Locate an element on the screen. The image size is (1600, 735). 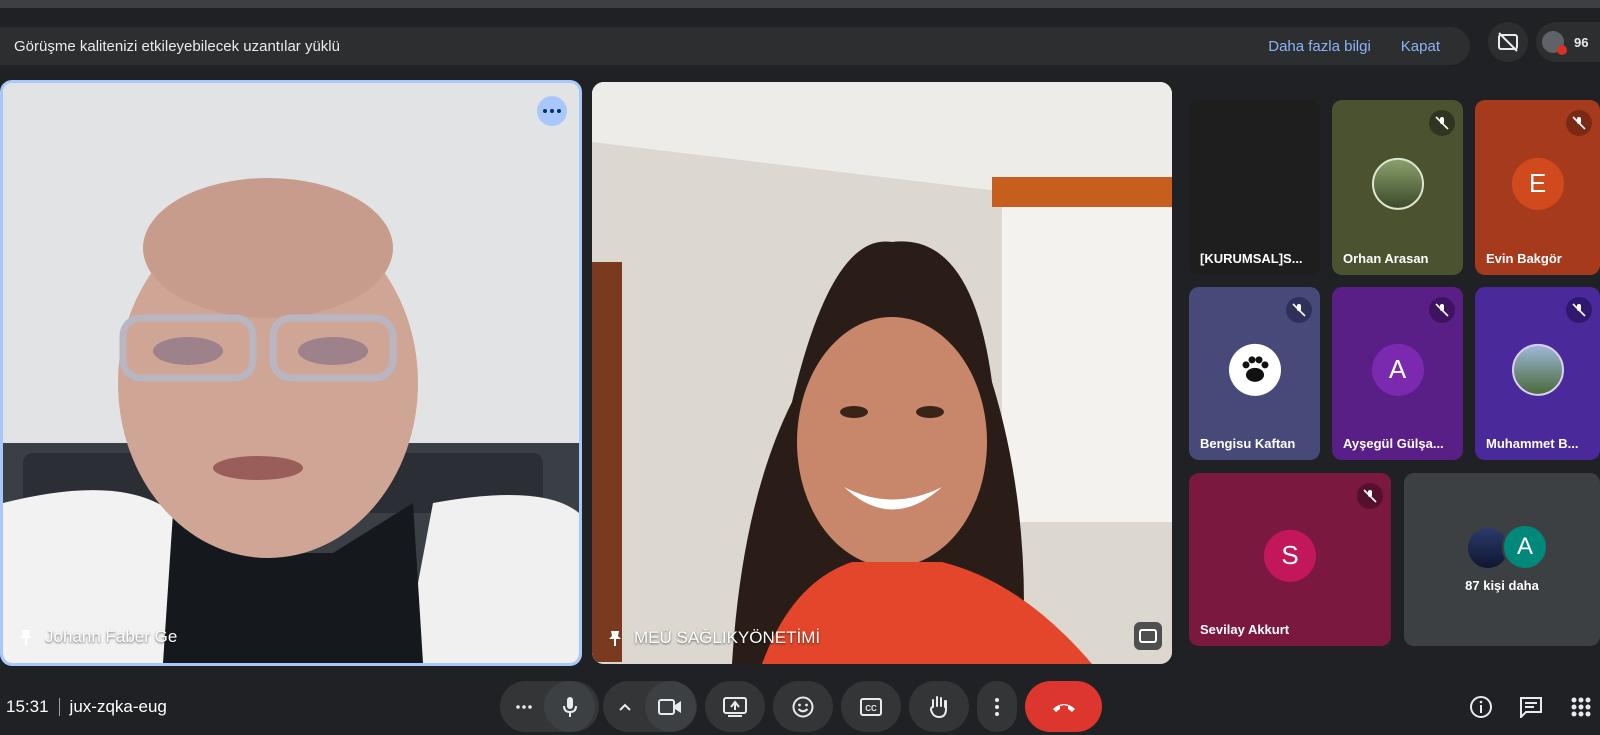
activities-icon is located at coordinates (1581, 707).